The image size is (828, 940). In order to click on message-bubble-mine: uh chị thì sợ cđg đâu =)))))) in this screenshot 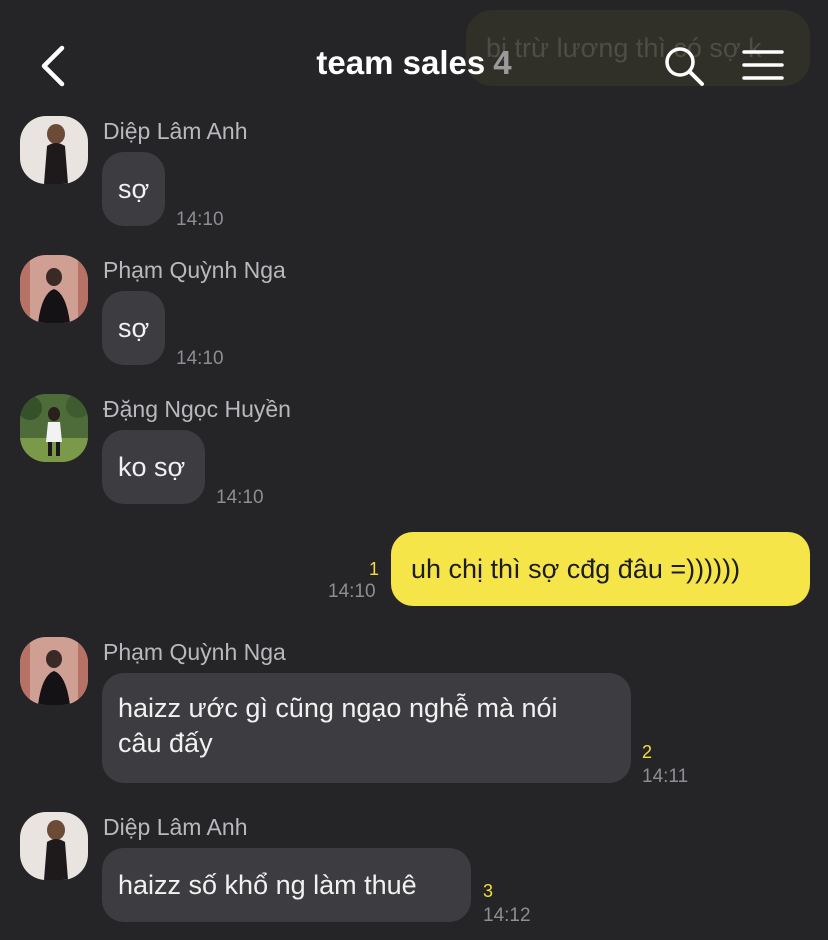, I will do `click(600, 569)`.